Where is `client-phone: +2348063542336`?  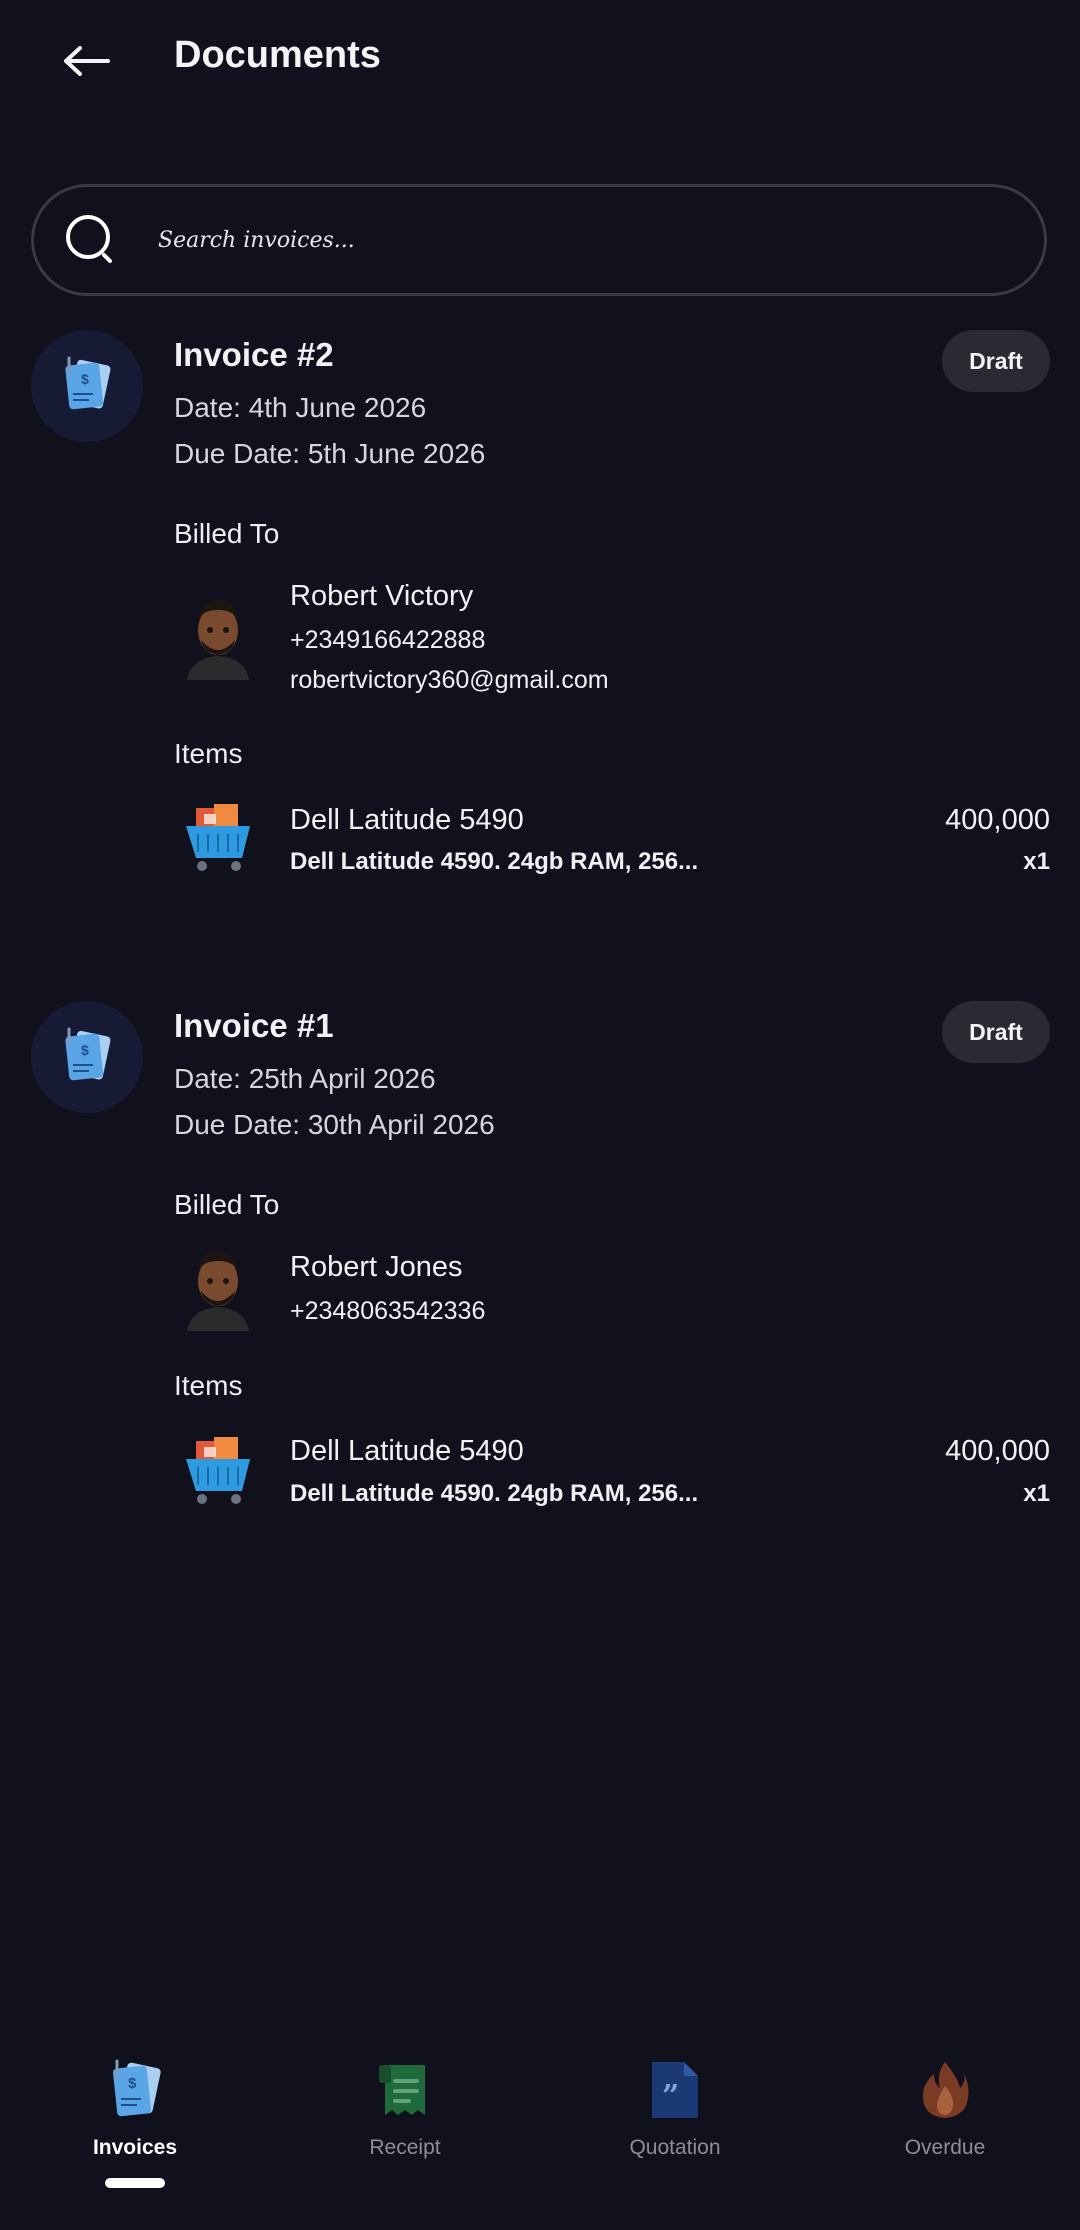 client-phone: +2348063542336 is located at coordinates (388, 1311).